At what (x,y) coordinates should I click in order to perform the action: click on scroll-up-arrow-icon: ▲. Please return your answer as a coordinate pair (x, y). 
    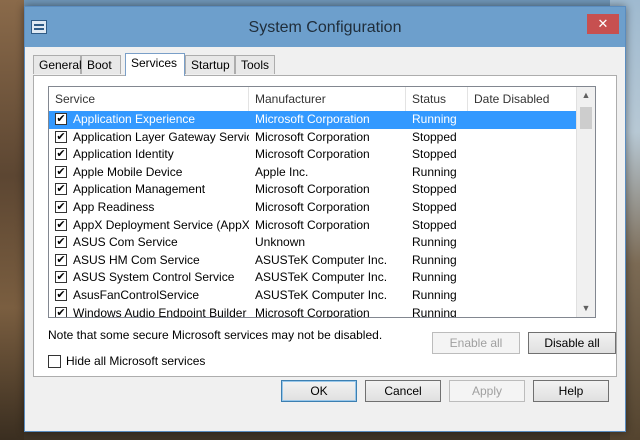
    Looking at the image, I should click on (586, 95).